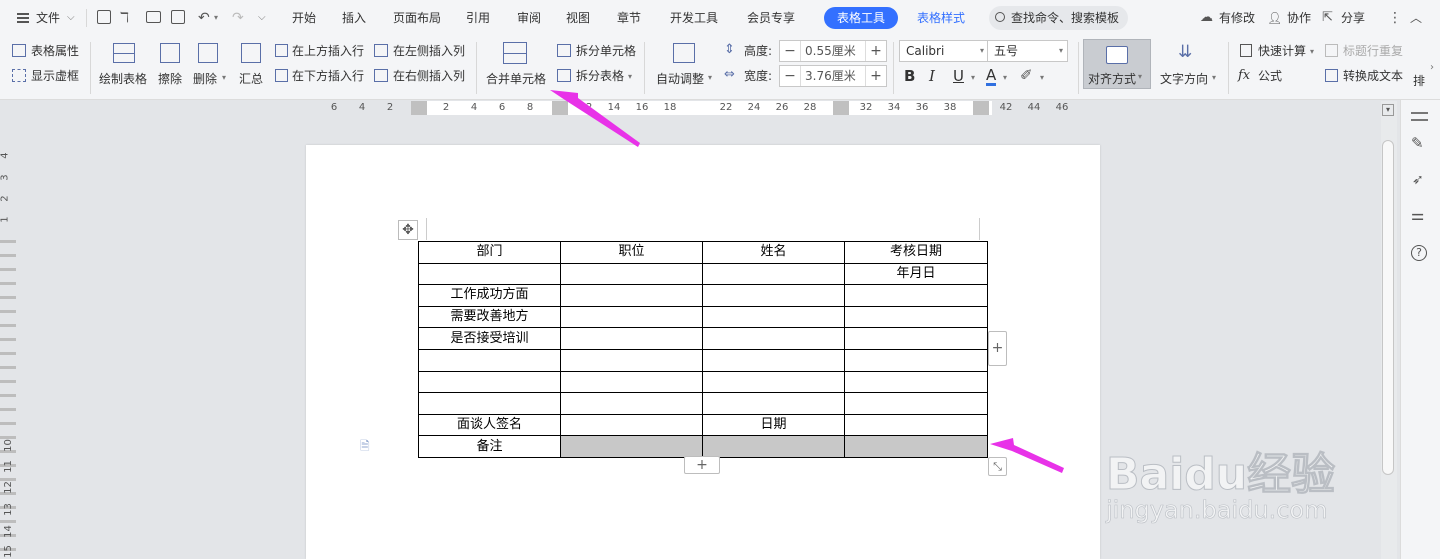 The image size is (1440, 559). I want to click on tab-reference: 引用, so click(478, 18).